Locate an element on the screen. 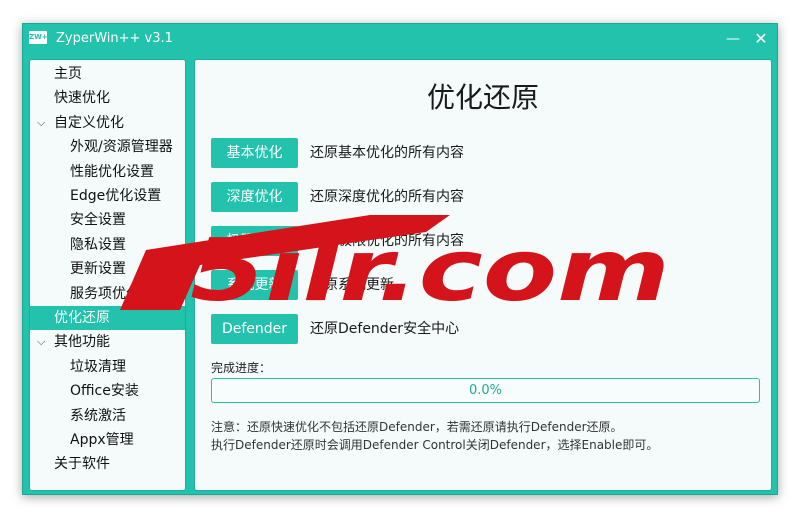 The height and width of the screenshot is (519, 800). page-title: 优化还原 is located at coordinates (482, 97).